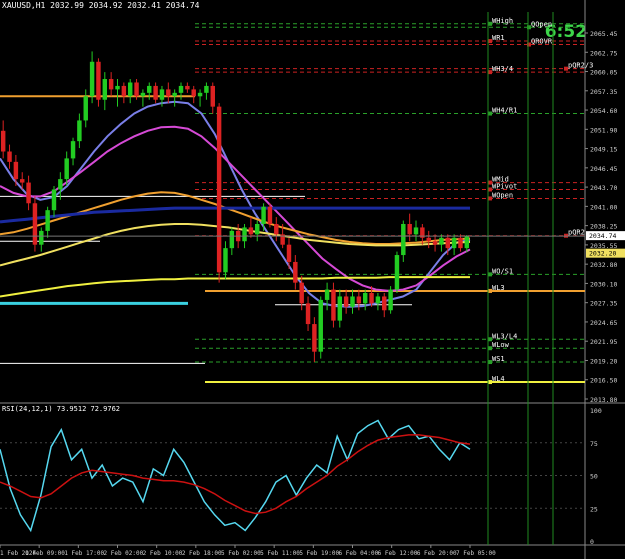  Describe the element at coordinates (202, 553) in the screenshot. I see `time-tick-label: 2 Feb 18:00` at that location.